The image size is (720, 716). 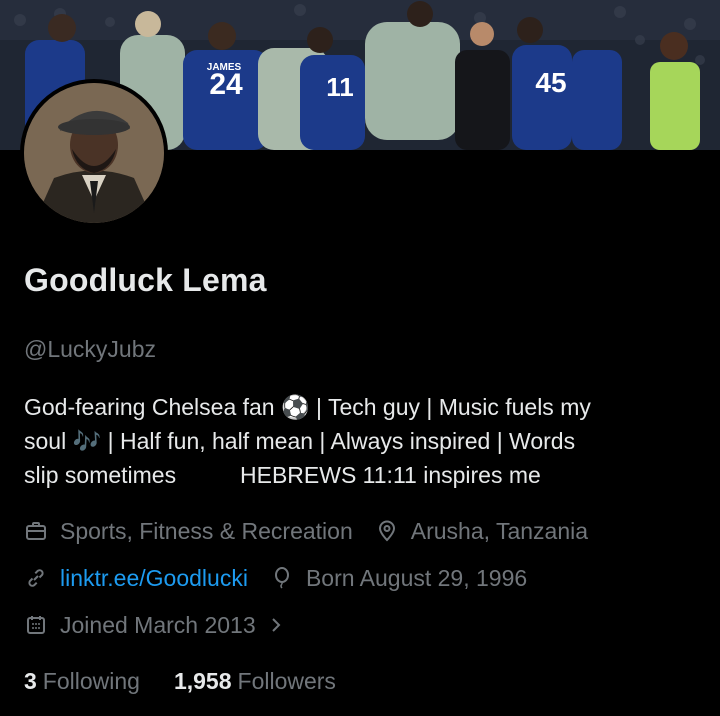 I want to click on category-item: Sports, Fitness & Recreation, so click(x=188, y=531).